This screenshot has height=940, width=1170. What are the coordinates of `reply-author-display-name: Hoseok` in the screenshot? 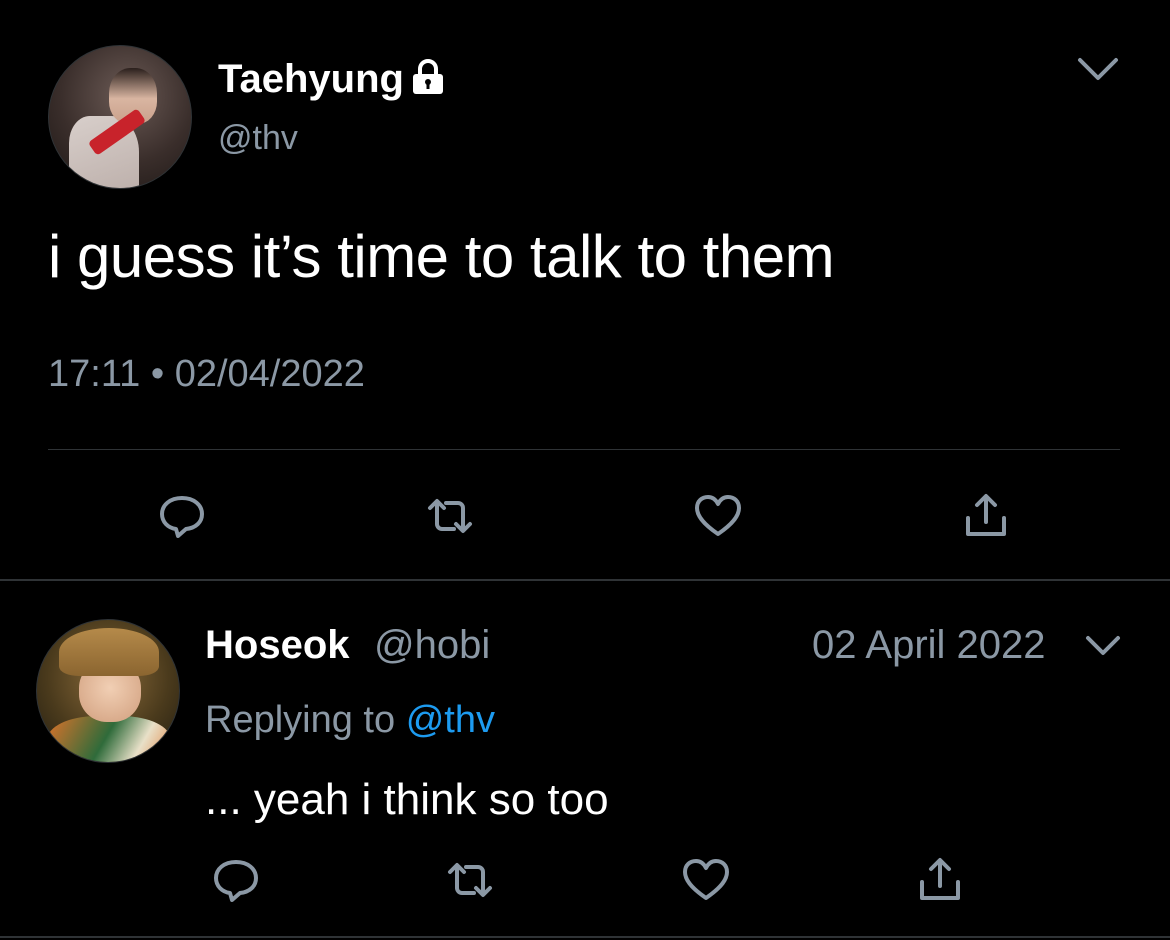 It's located at (277, 645).